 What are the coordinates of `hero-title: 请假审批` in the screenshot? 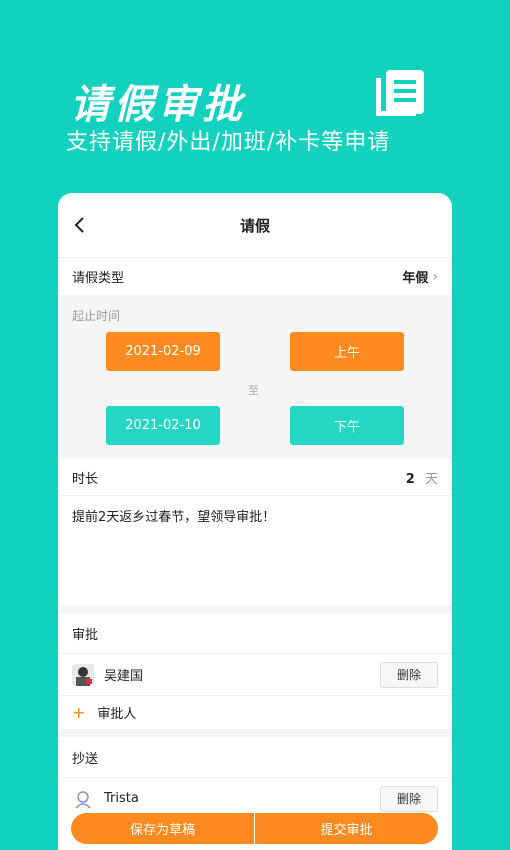 It's located at (158, 105).